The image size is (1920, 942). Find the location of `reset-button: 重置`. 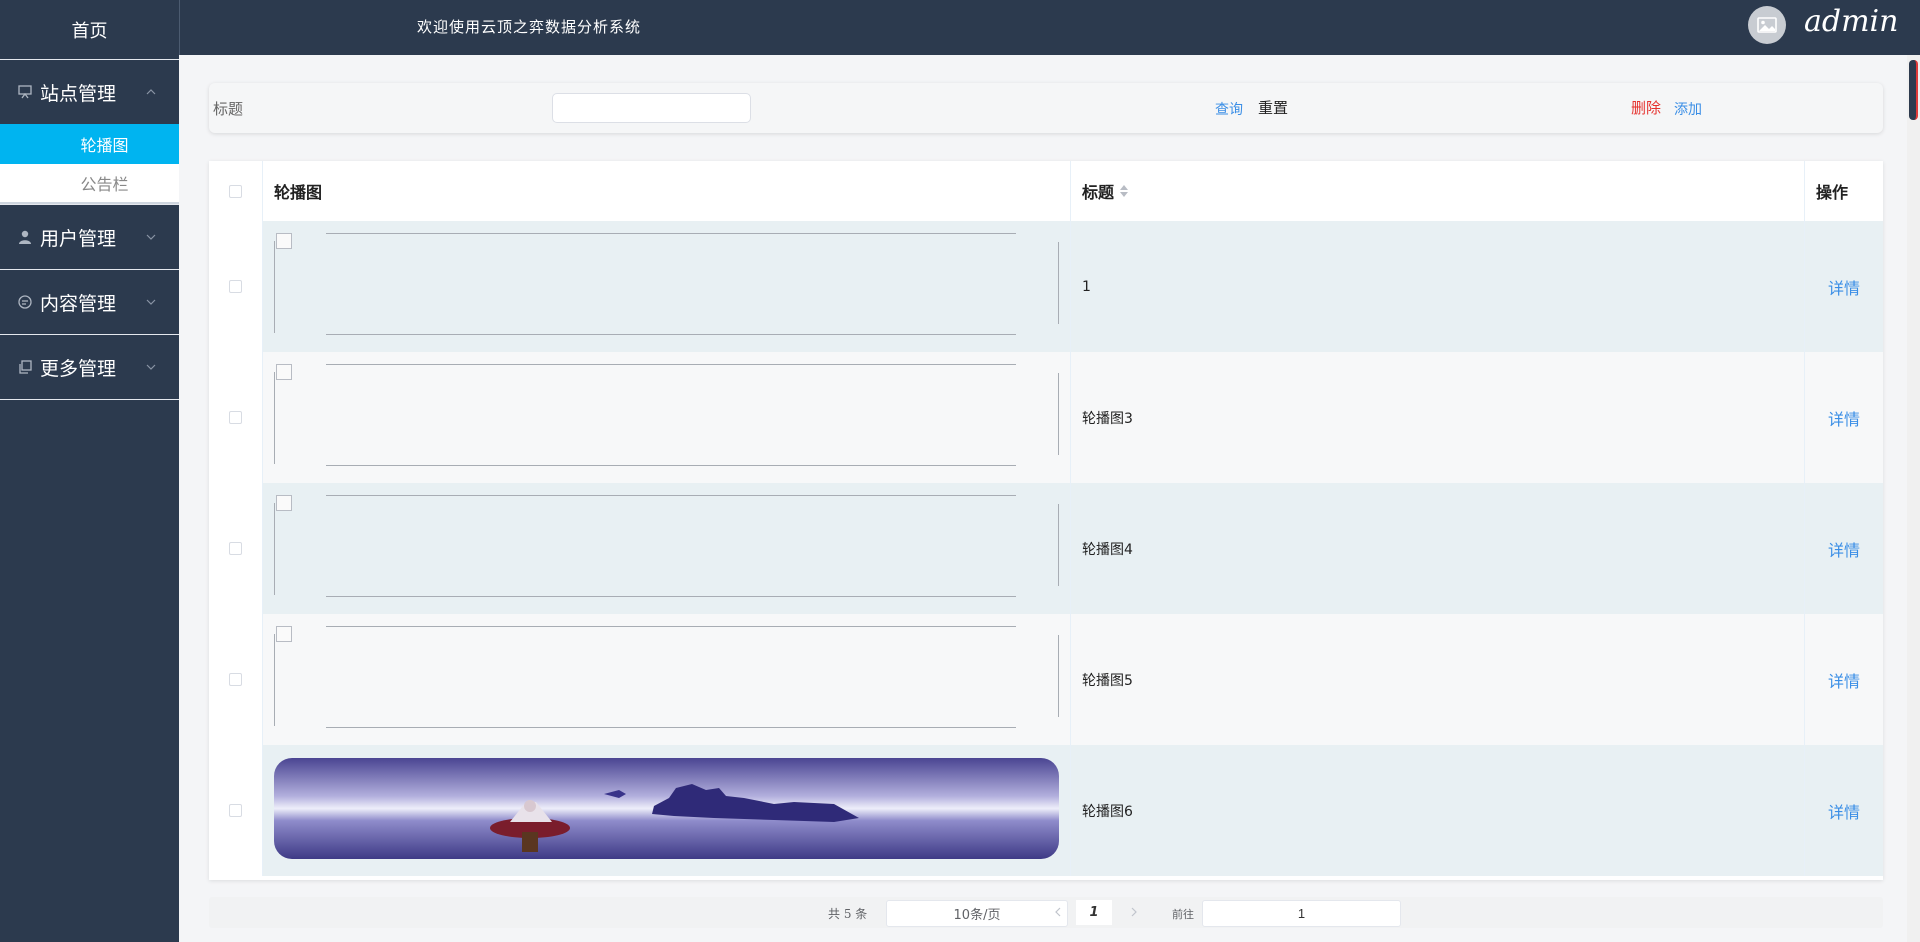

reset-button: 重置 is located at coordinates (1273, 107).